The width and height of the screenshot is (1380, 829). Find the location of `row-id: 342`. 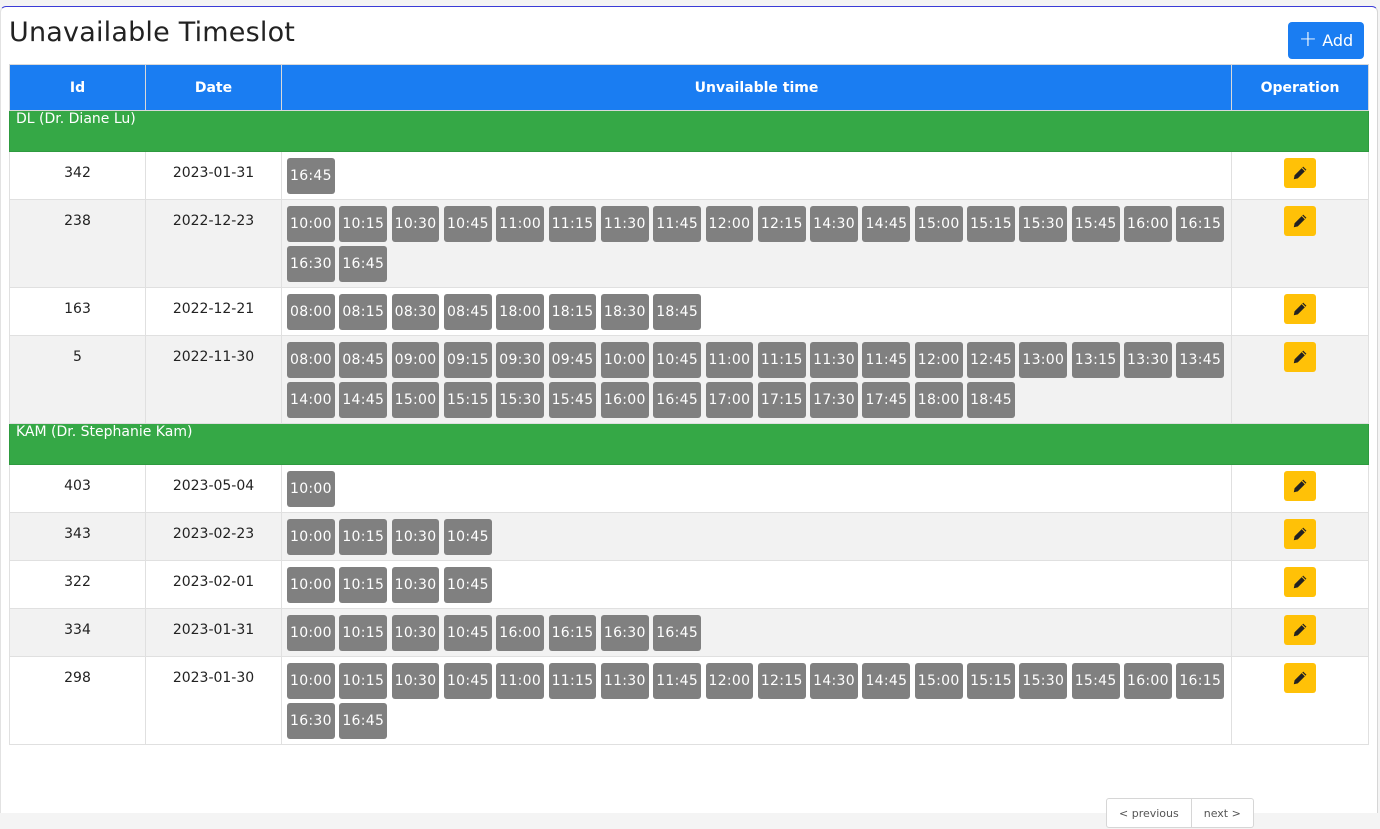

row-id: 342 is located at coordinates (77, 175).